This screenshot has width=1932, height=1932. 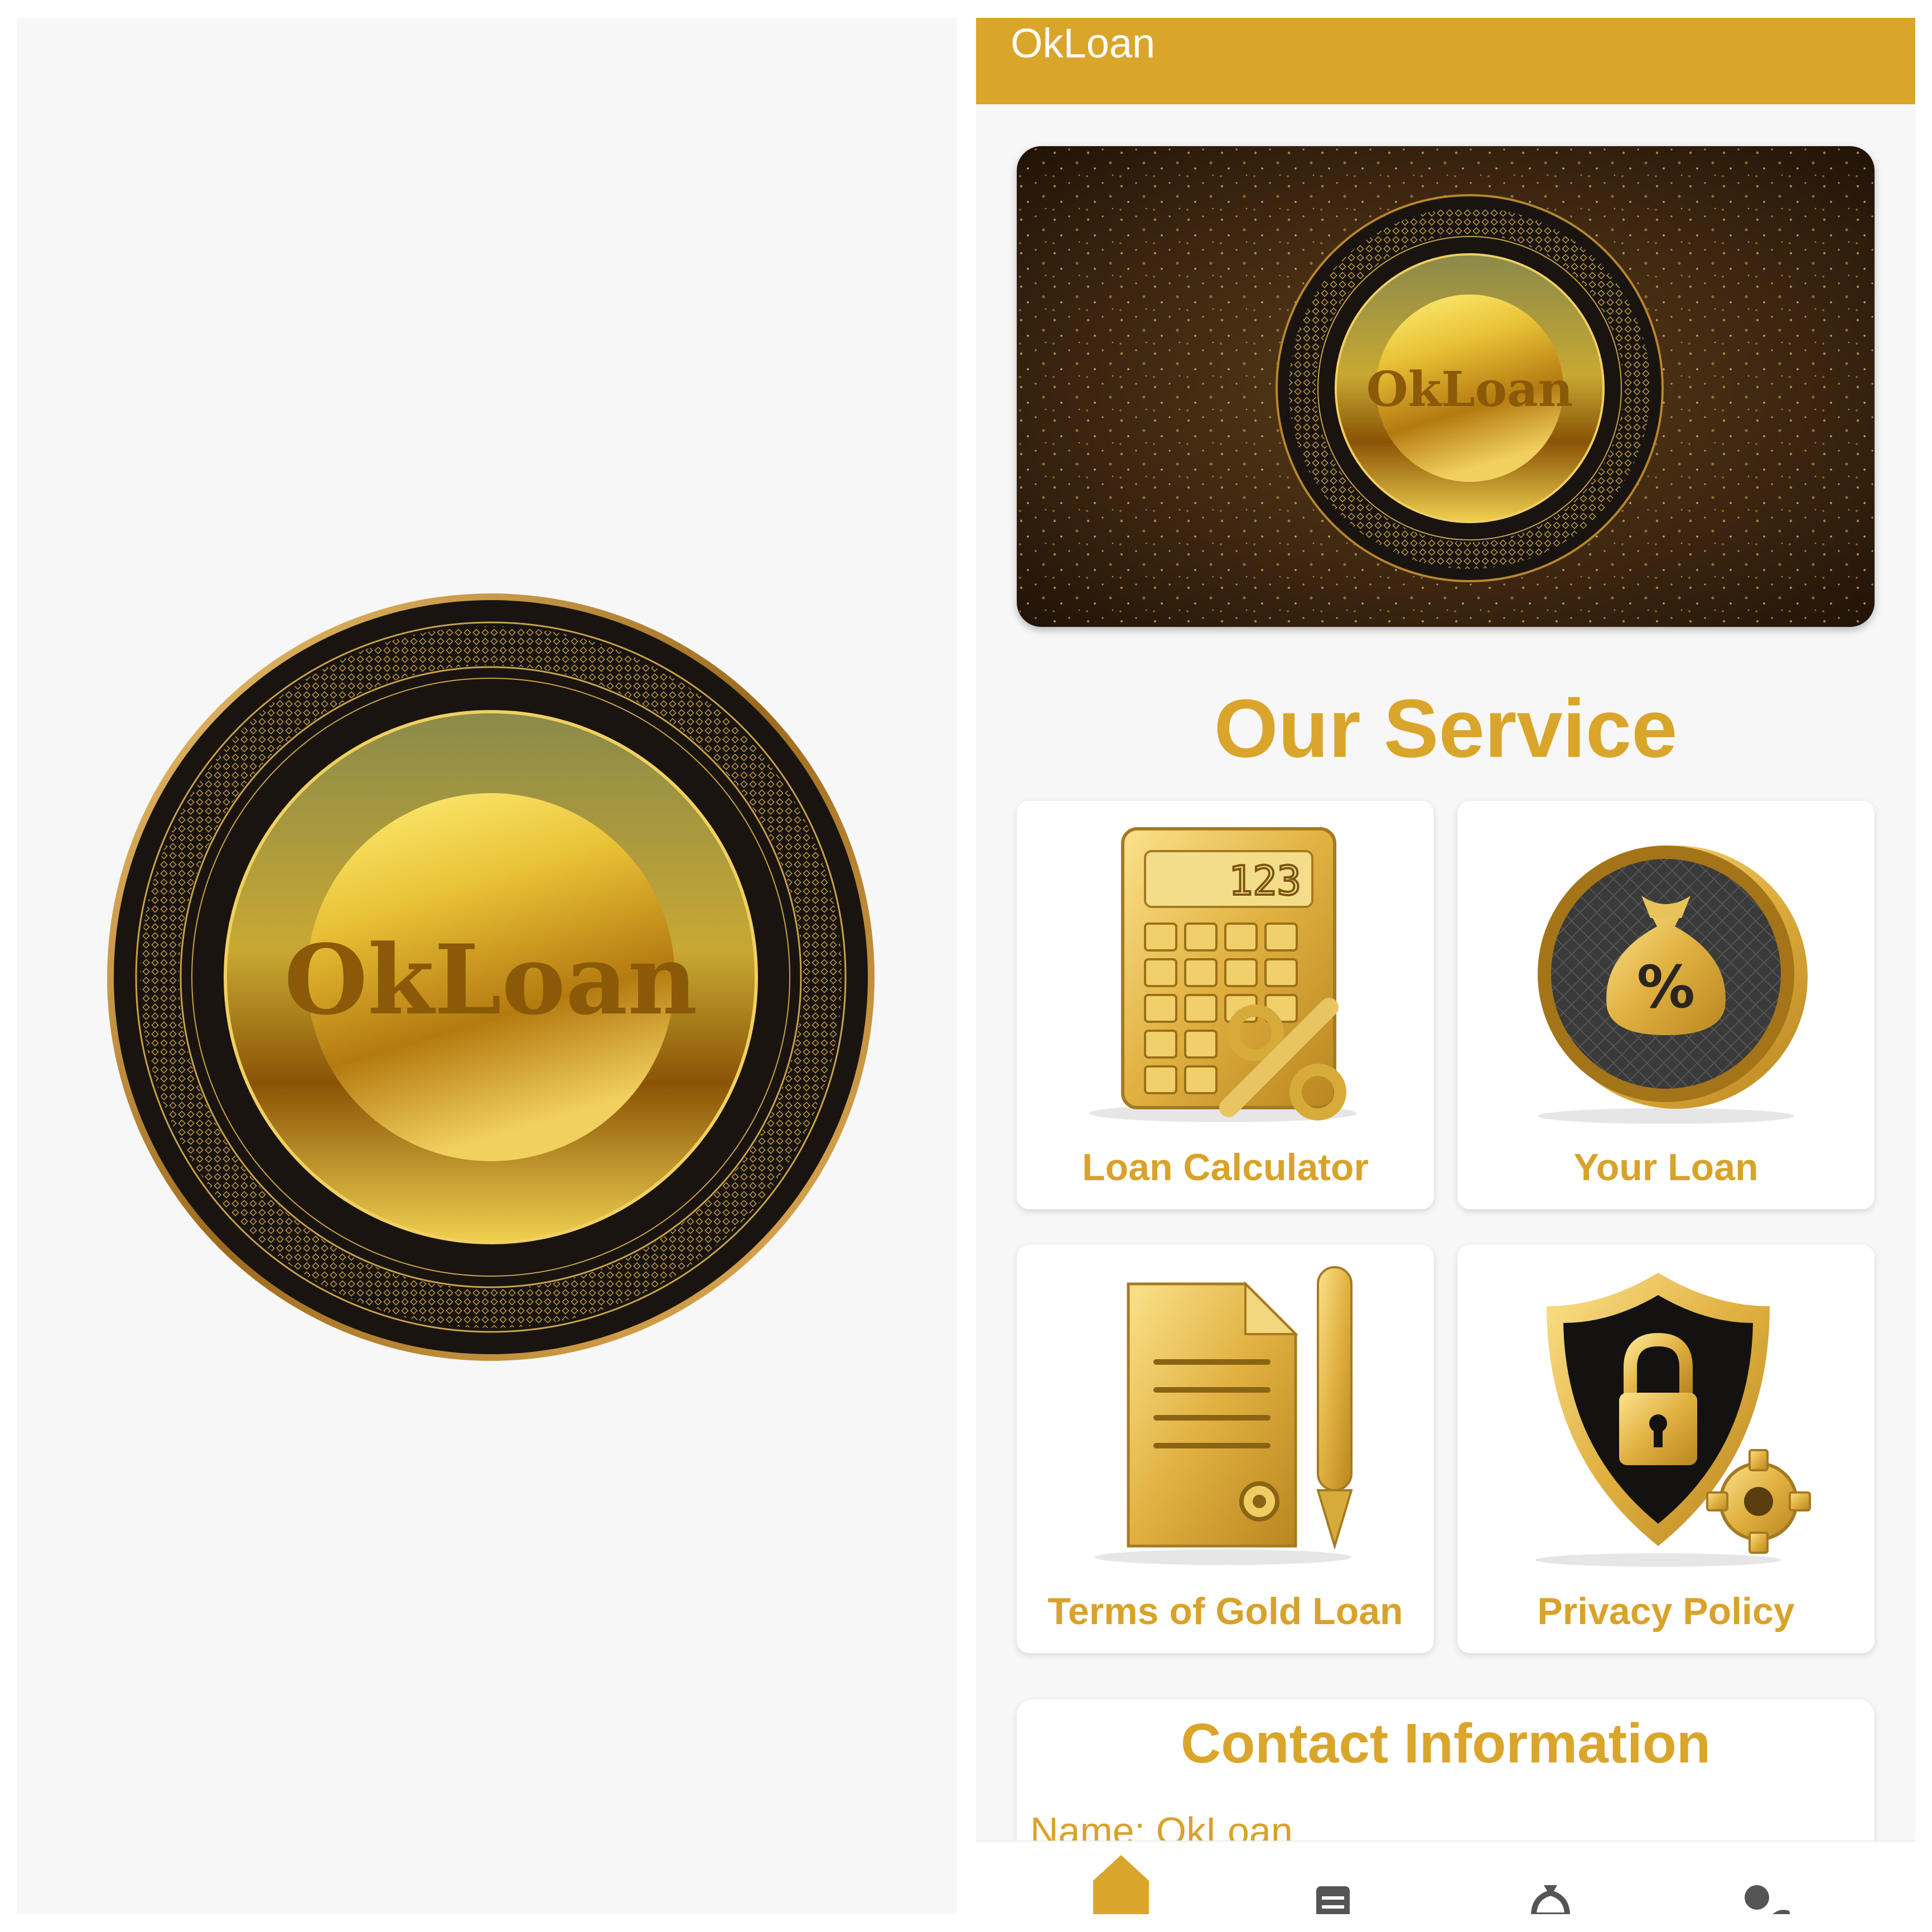 What do you see at coordinates (1083, 43) in the screenshot?
I see `app-title: OkLoan` at bounding box center [1083, 43].